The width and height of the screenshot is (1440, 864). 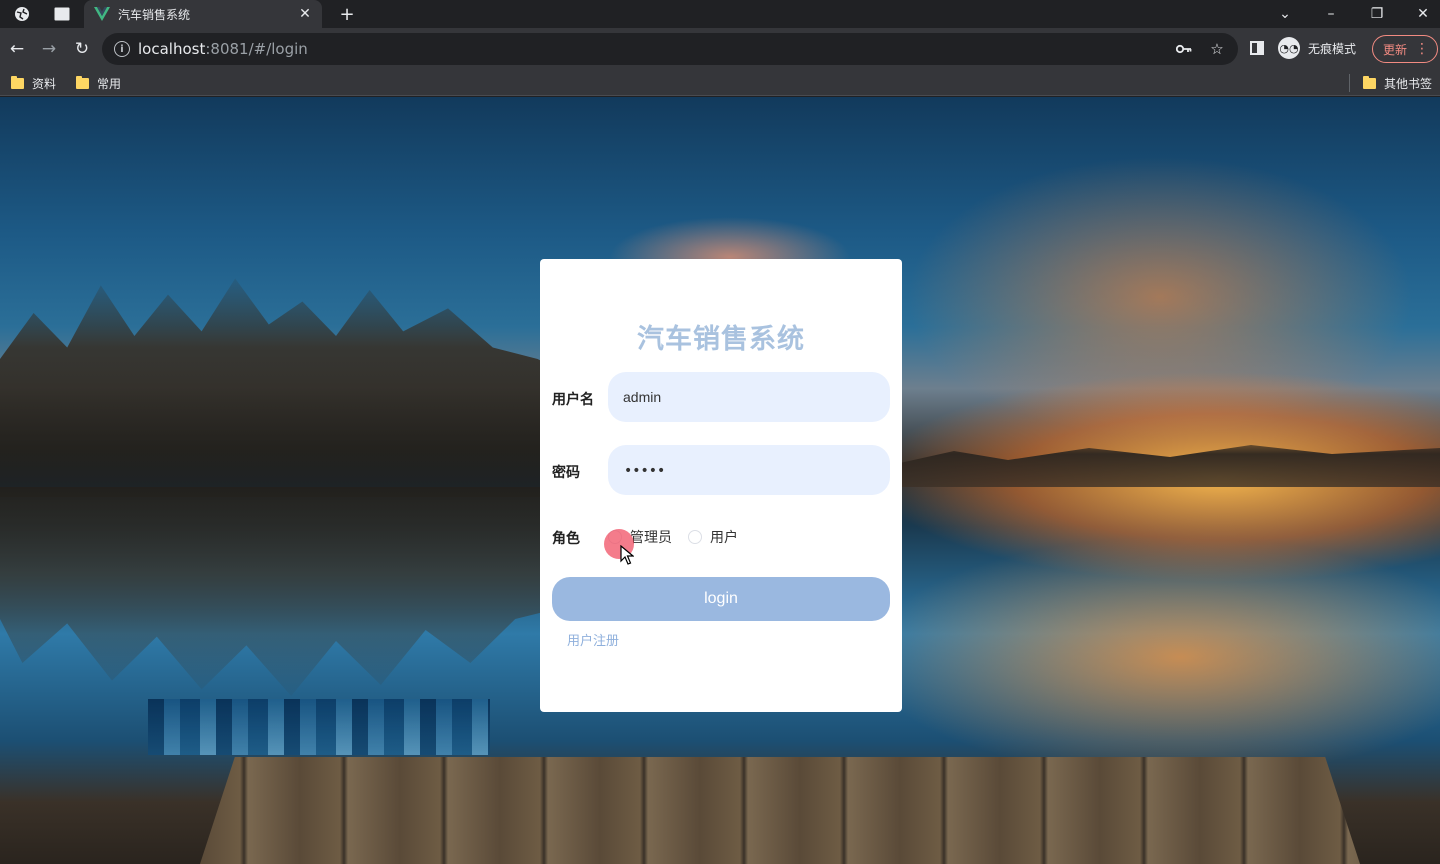 I want to click on url-text: localhost:8081/#/login, so click(x=223, y=49).